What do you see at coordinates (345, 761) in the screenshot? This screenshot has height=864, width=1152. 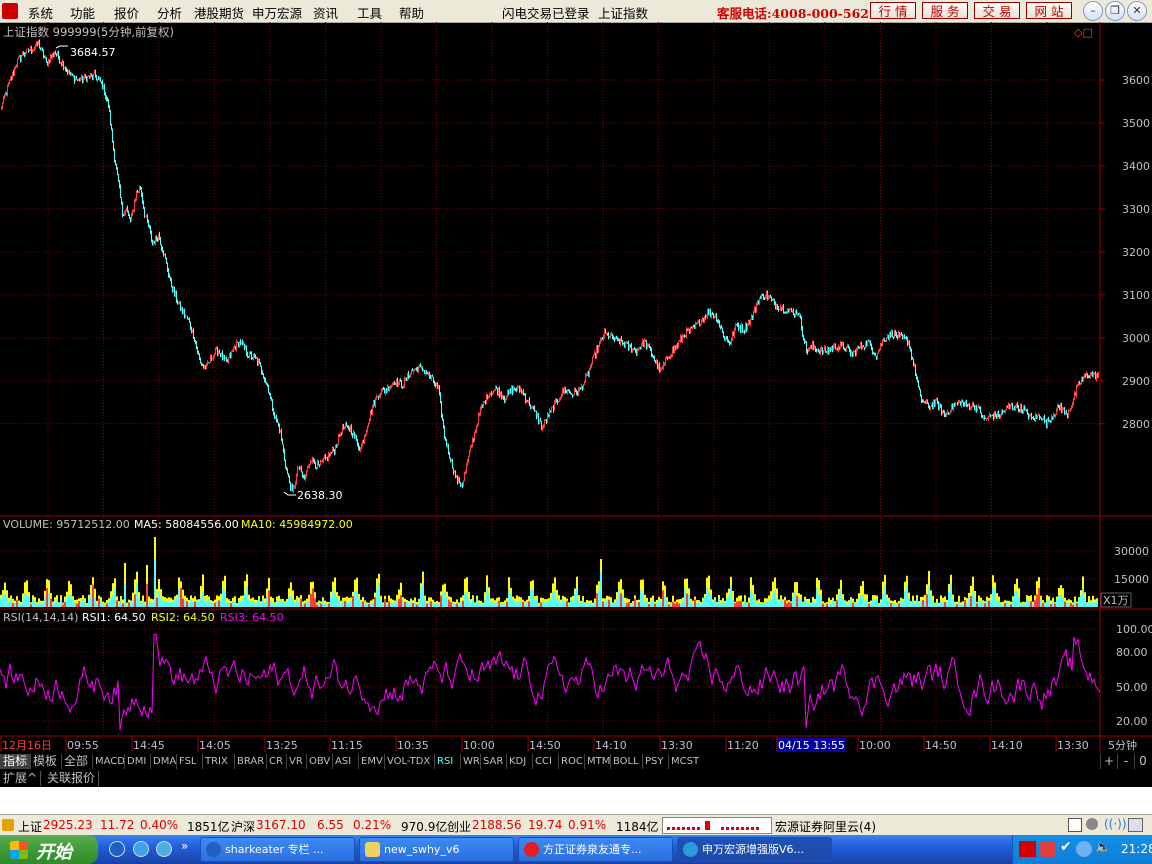 I see `tab-asi: ASI` at bounding box center [345, 761].